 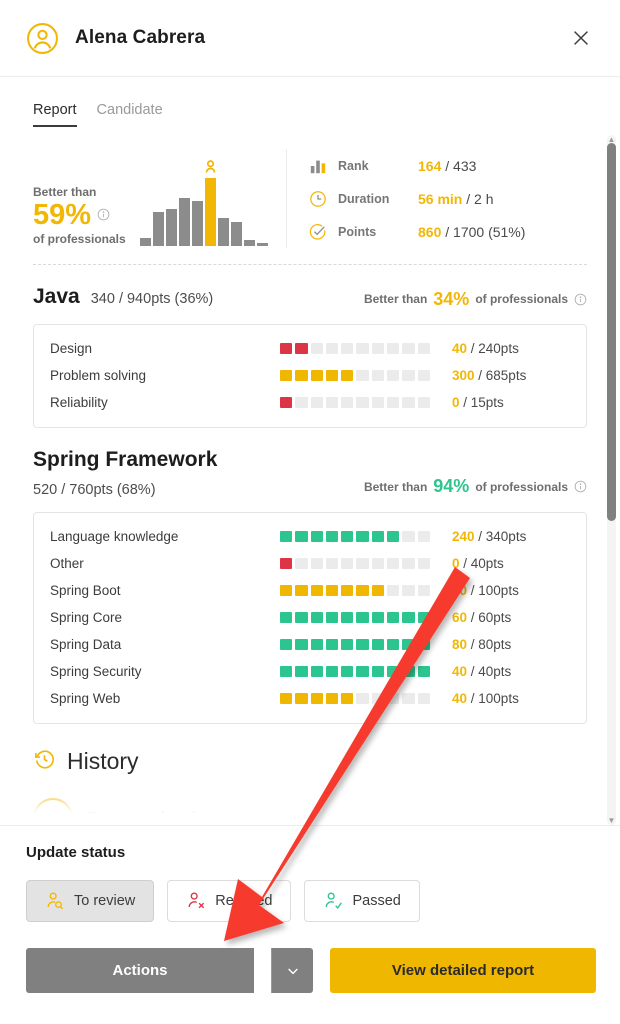 I want to click on percentile-block: Better than 59% of professionals, so click(x=159, y=198).